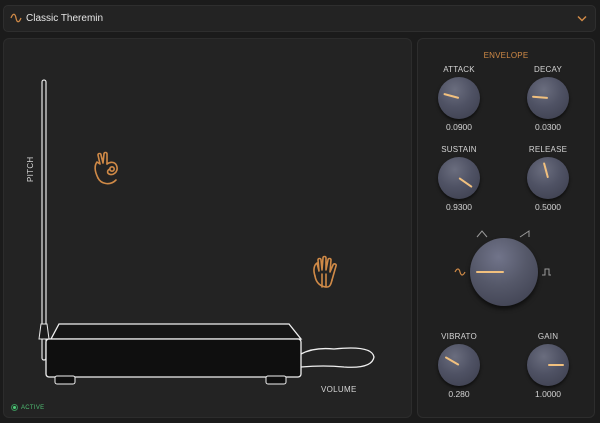 This screenshot has width=600, height=423. I want to click on attack-control: ATTACK 0.0900, so click(459, 98).